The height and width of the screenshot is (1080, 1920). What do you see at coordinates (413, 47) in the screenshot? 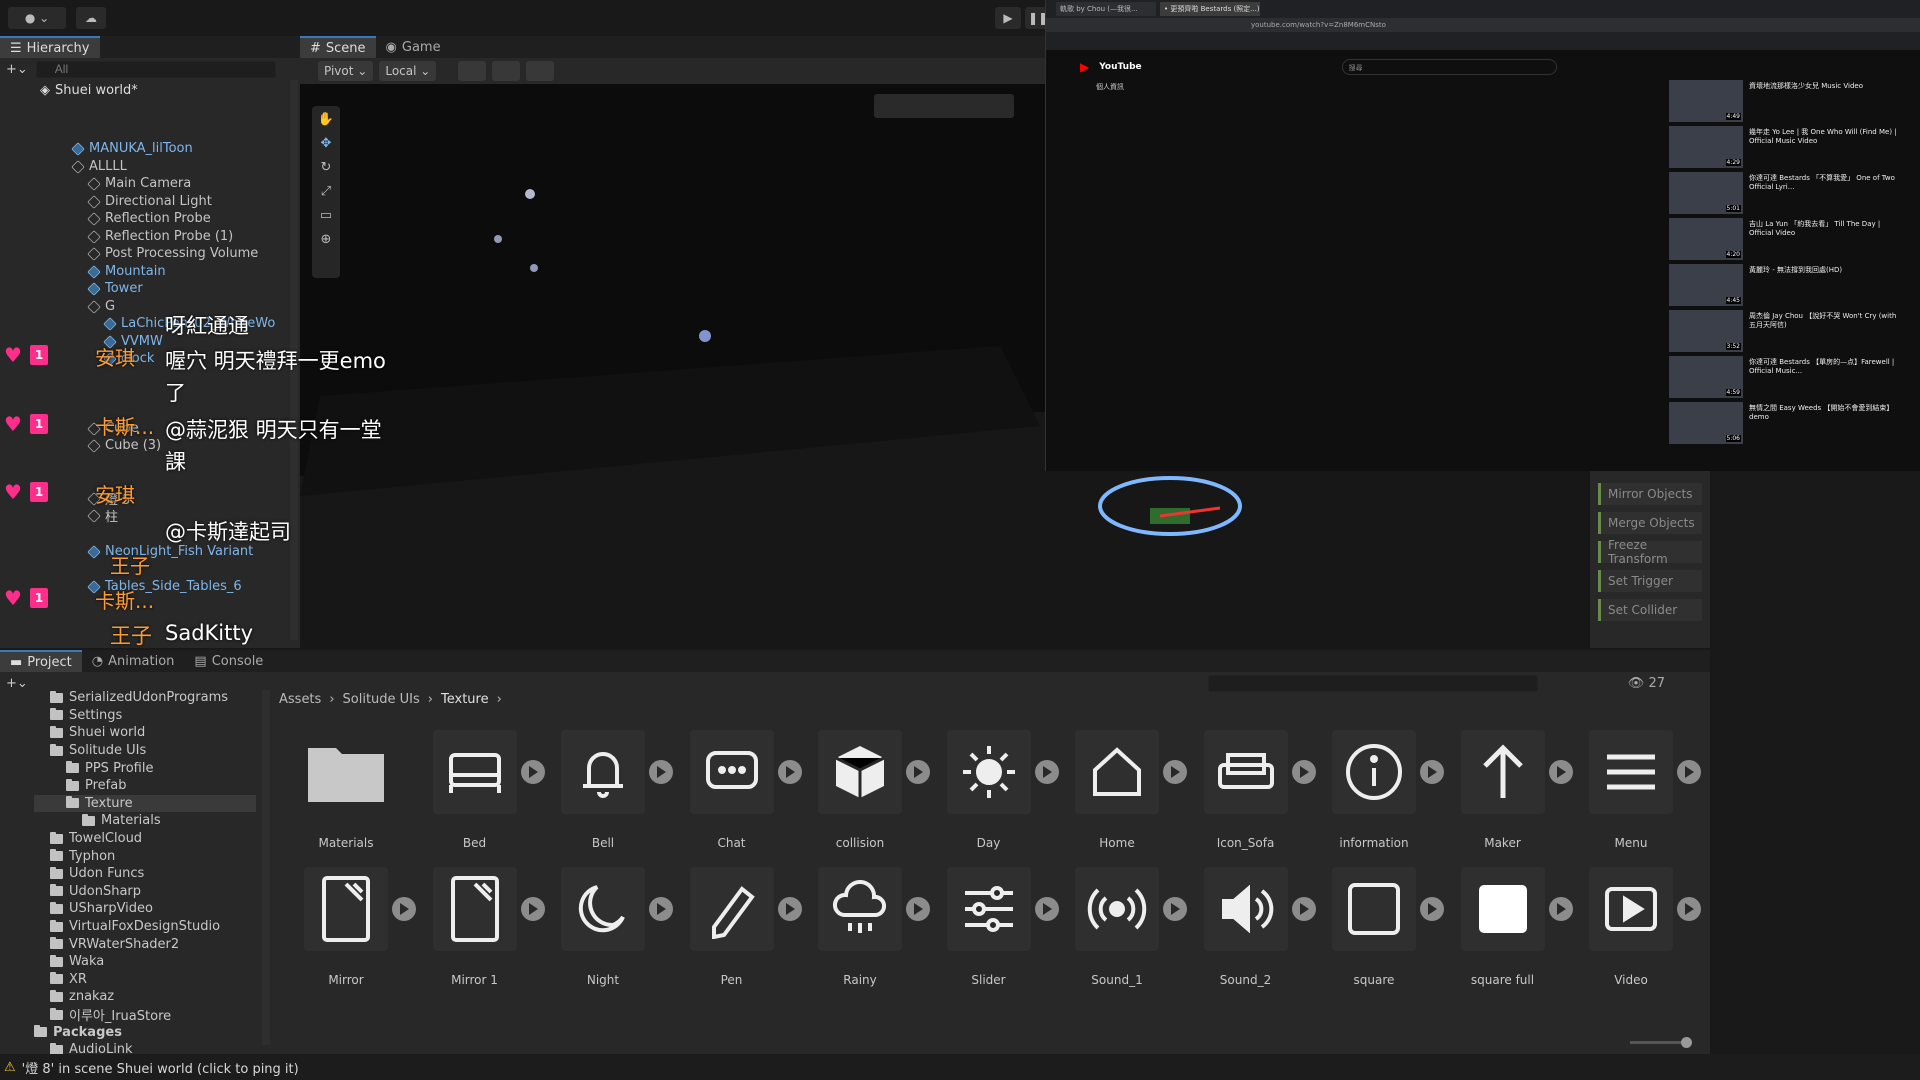
I see `tab-game: ◉ Game` at bounding box center [413, 47].